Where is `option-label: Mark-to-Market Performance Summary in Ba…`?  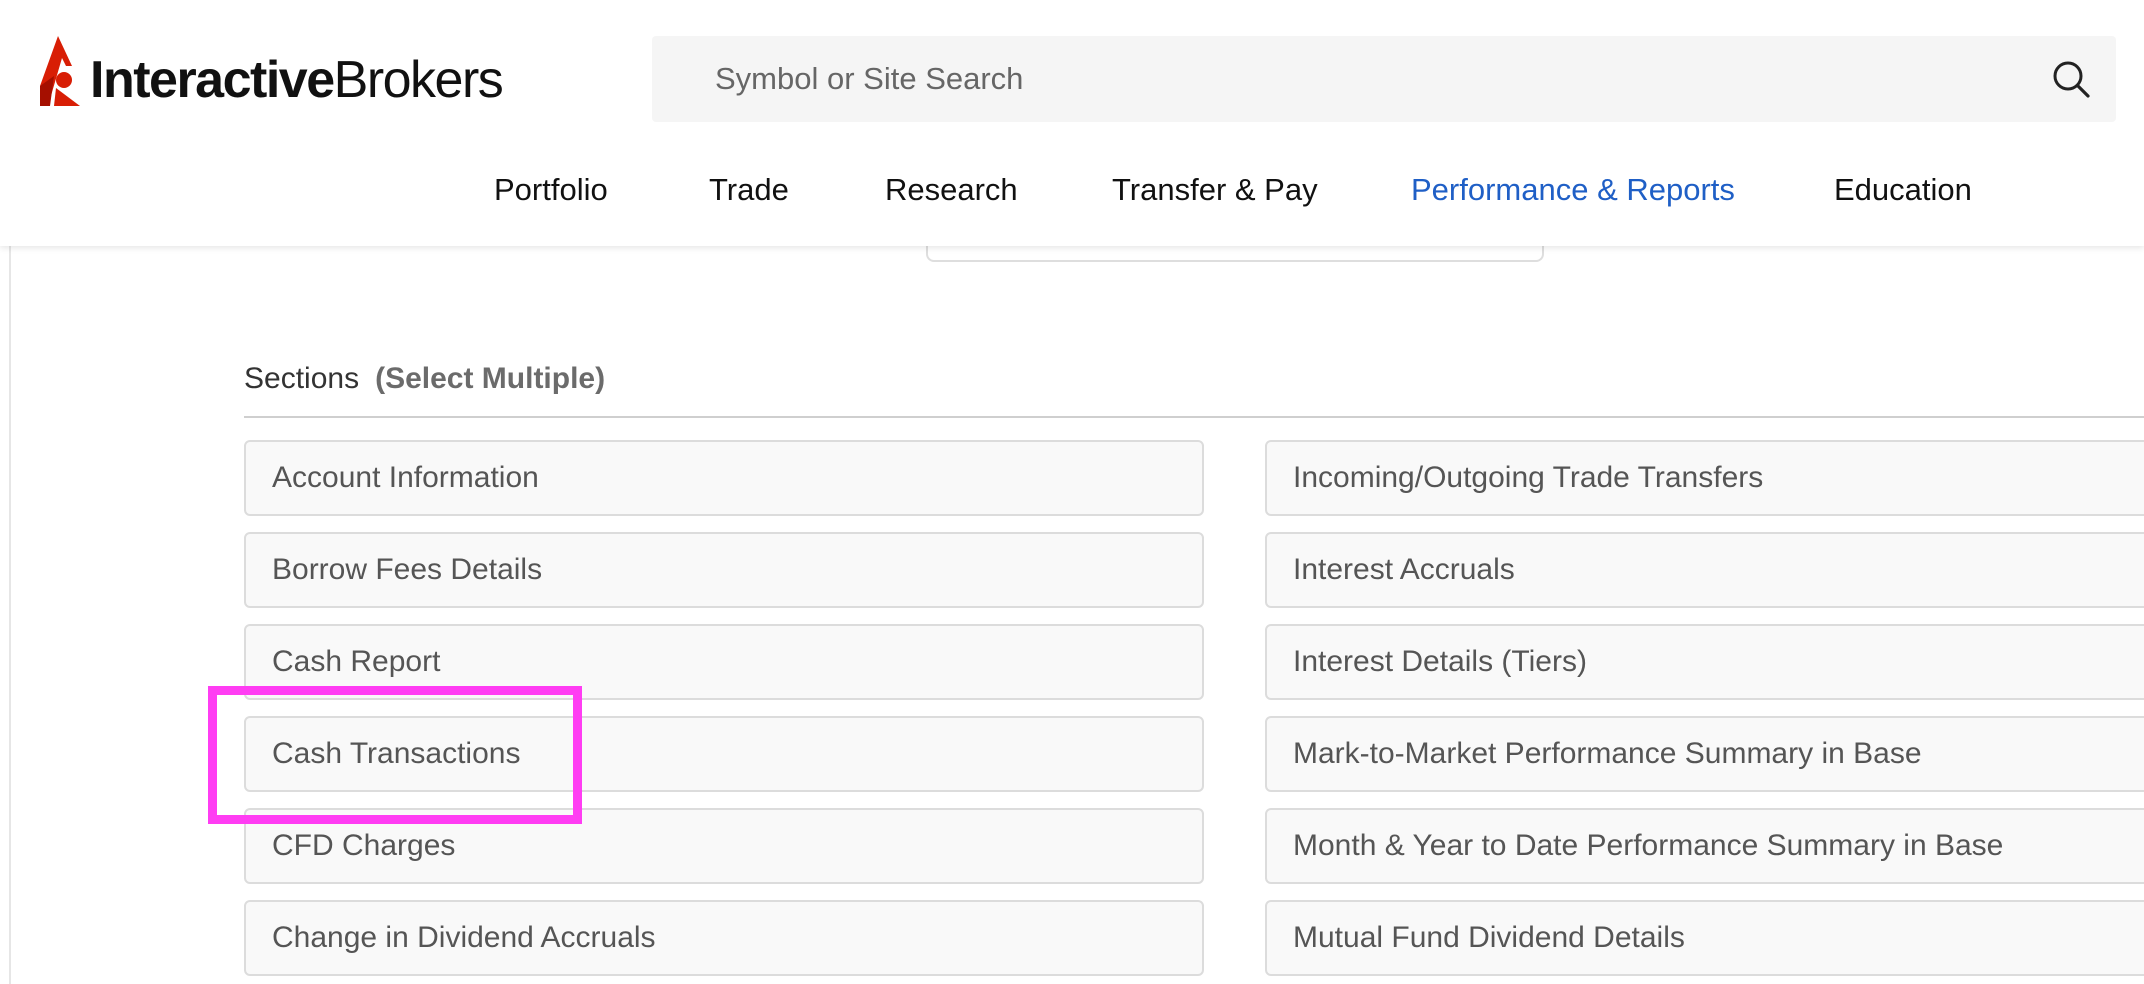
option-label: Mark-to-Market Performance Summary in Ba… is located at coordinates (1607, 753).